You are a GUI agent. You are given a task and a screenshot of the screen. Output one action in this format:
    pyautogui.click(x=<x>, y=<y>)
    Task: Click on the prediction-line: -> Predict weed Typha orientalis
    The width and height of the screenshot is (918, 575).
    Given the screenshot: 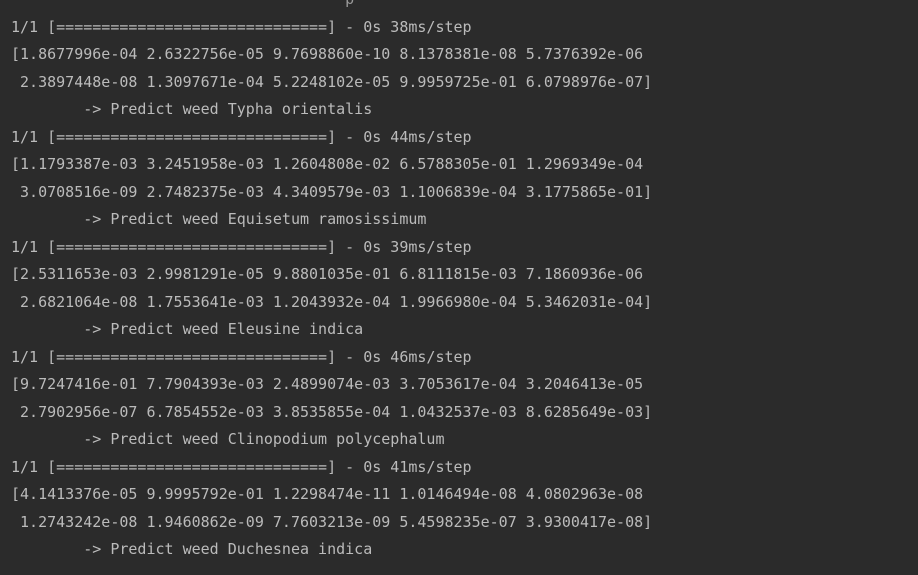 What is the action you would take?
    pyautogui.click(x=192, y=109)
    